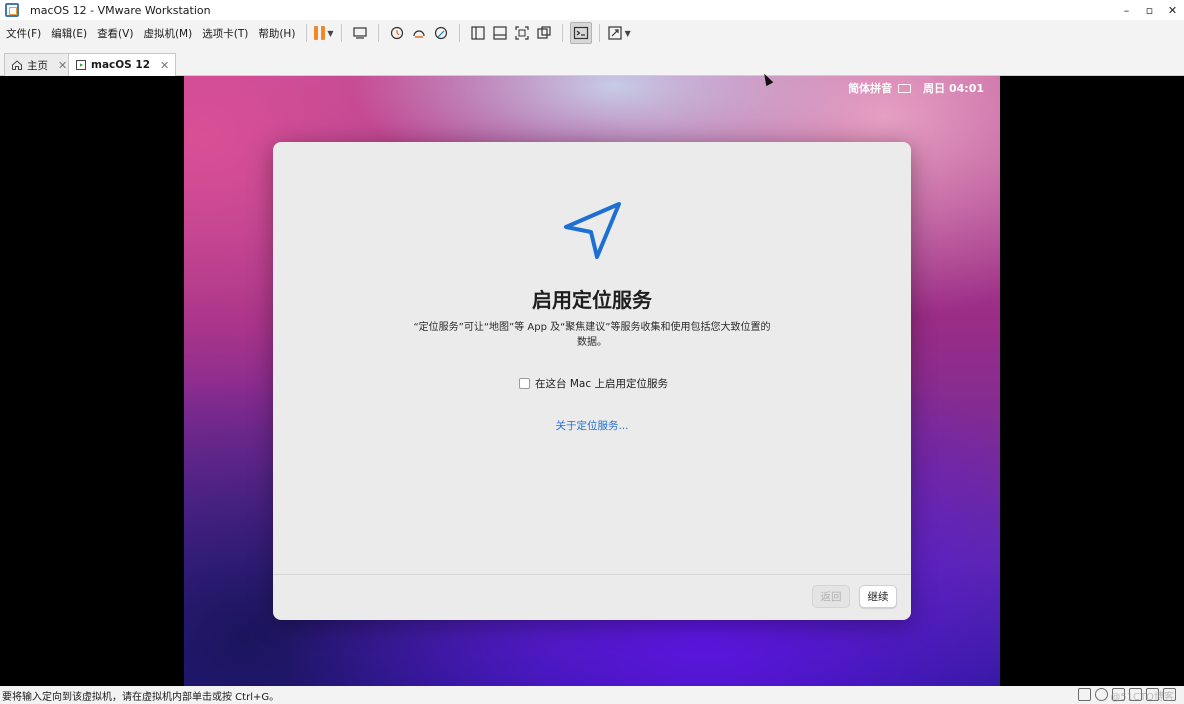 Image resolution: width=1184 pixels, height=704 pixels. I want to click on tab-home-label: 主页, so click(37, 65).